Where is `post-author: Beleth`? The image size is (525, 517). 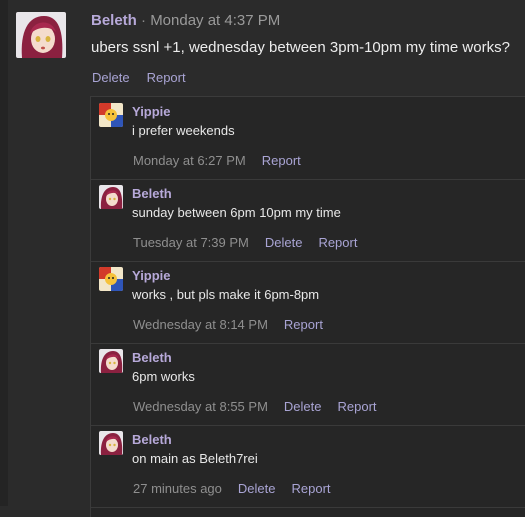
post-author: Beleth is located at coordinates (114, 20).